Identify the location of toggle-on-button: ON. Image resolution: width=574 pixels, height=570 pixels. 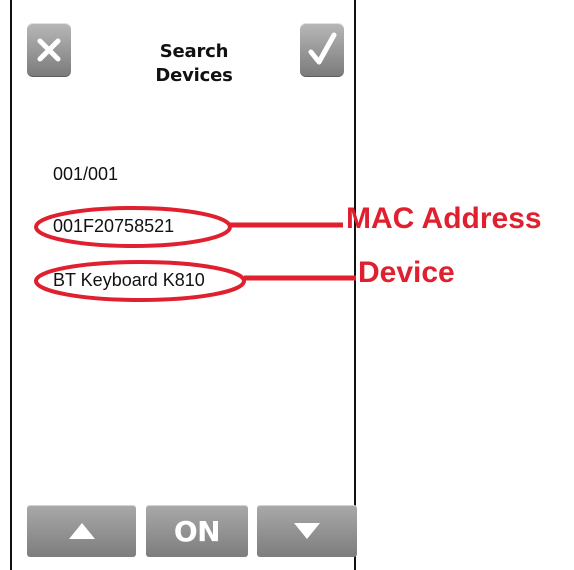
(197, 531).